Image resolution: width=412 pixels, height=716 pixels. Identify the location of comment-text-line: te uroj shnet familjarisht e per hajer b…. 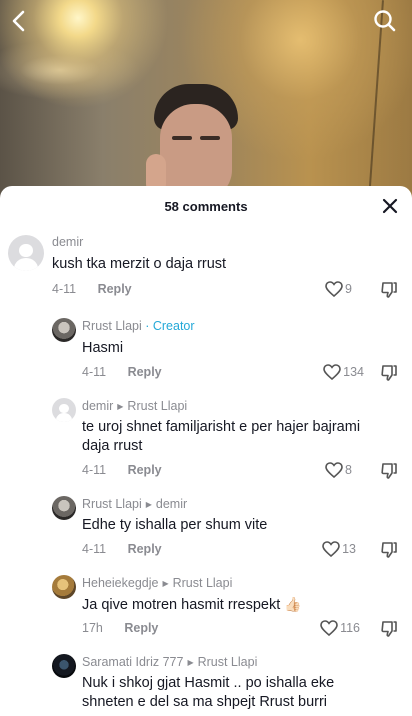
(221, 427).